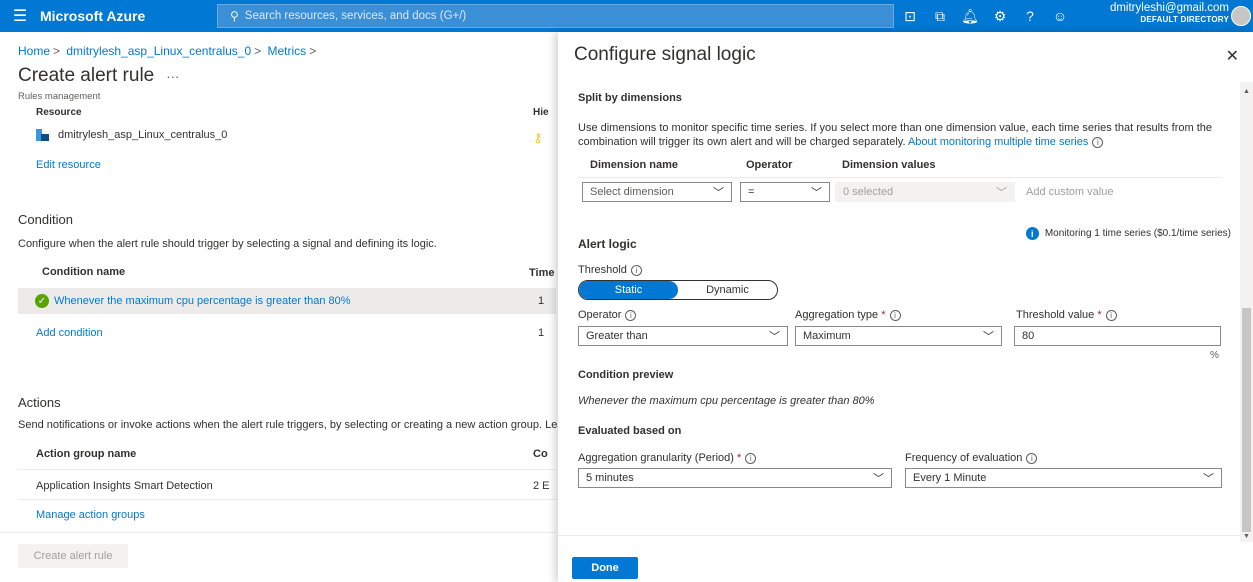  Describe the element at coordinates (657, 192) in the screenshot. I see `select-dimension-dropdown: Select dimension ﹀` at that location.